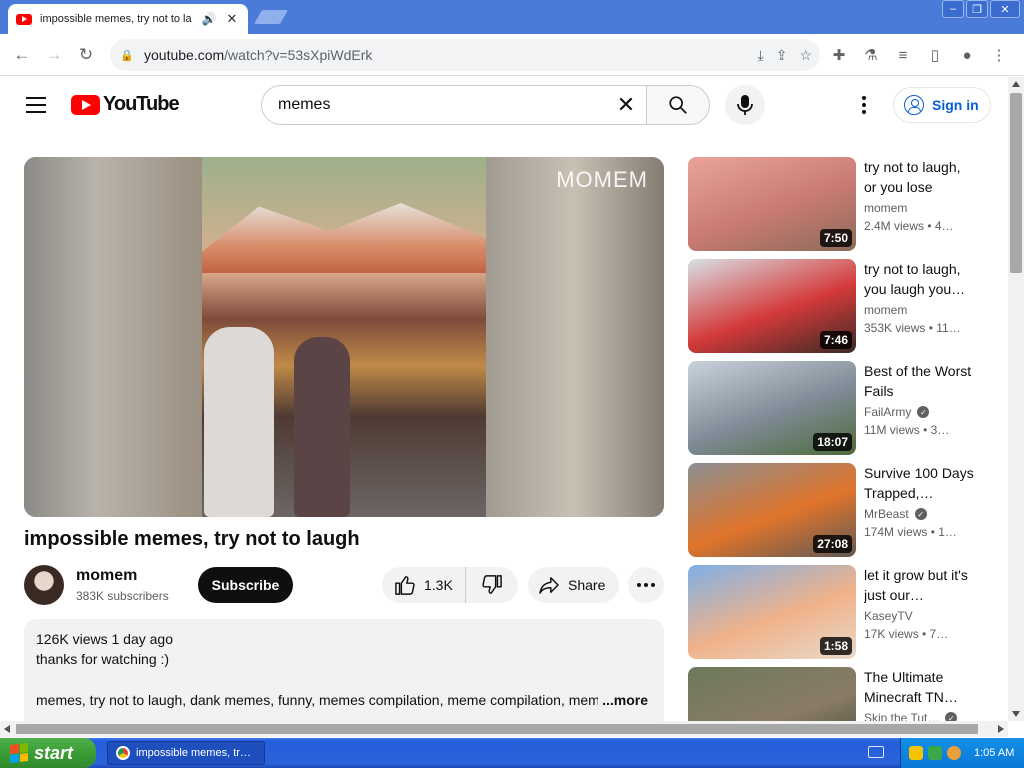  What do you see at coordinates (36, 105) in the screenshot?
I see `hamburger-menu-icon` at bounding box center [36, 105].